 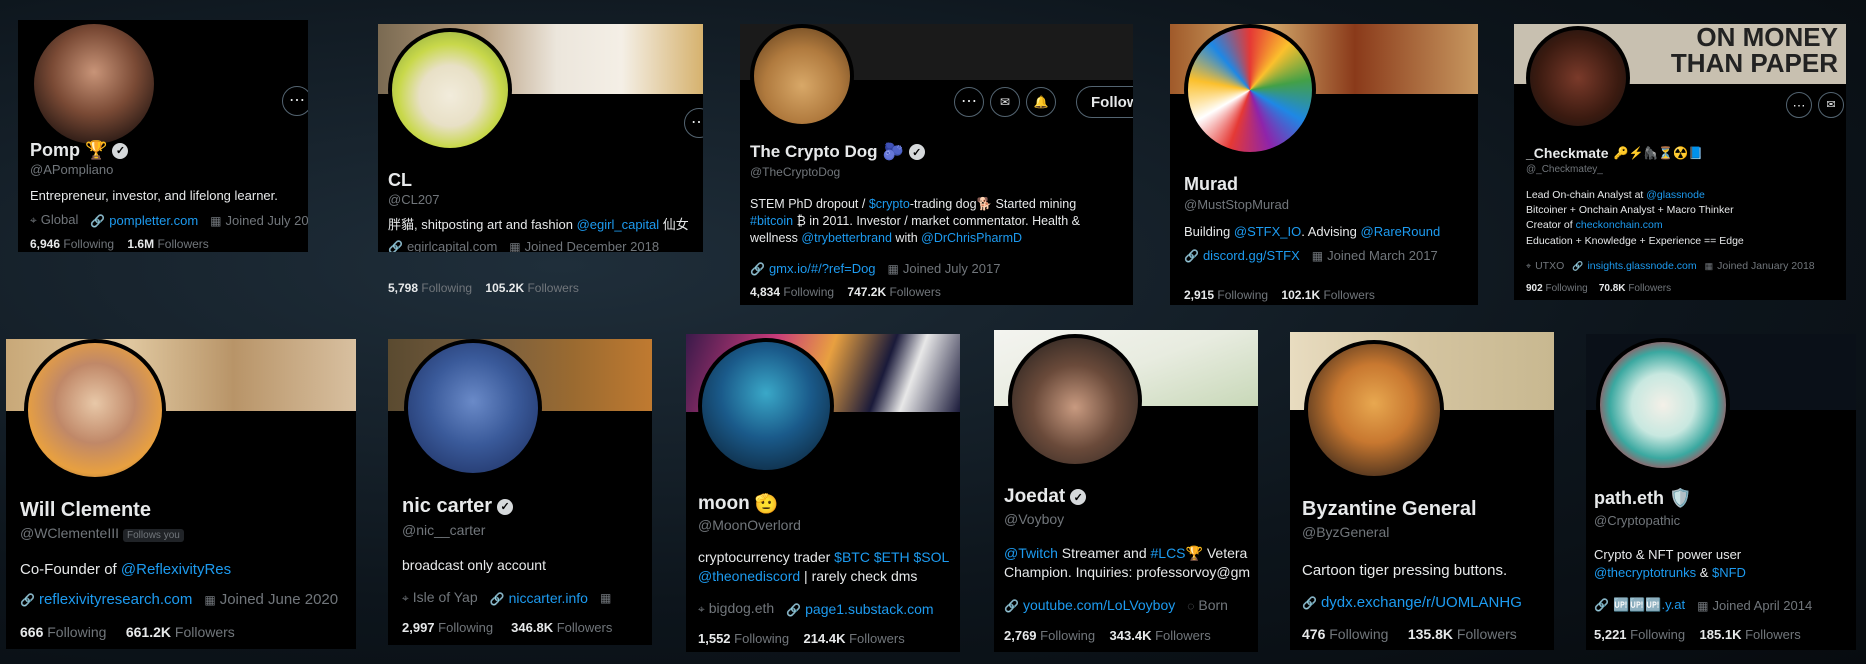 I want to click on bio-mention-link: @glassnode, so click(x=1675, y=195).